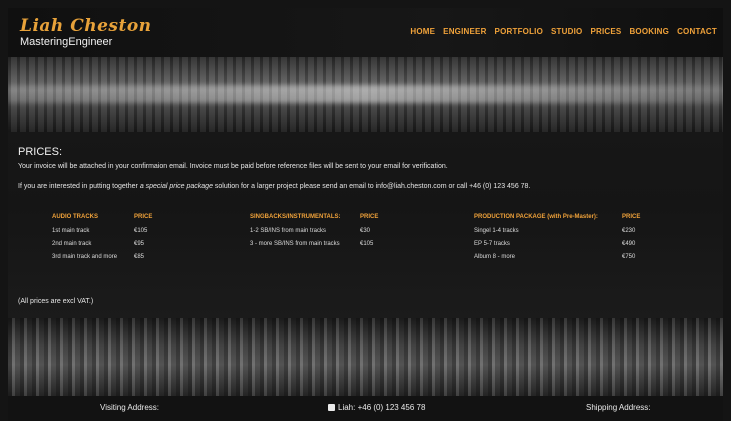 The image size is (731, 421). I want to click on table-row-price: €490, so click(629, 244).